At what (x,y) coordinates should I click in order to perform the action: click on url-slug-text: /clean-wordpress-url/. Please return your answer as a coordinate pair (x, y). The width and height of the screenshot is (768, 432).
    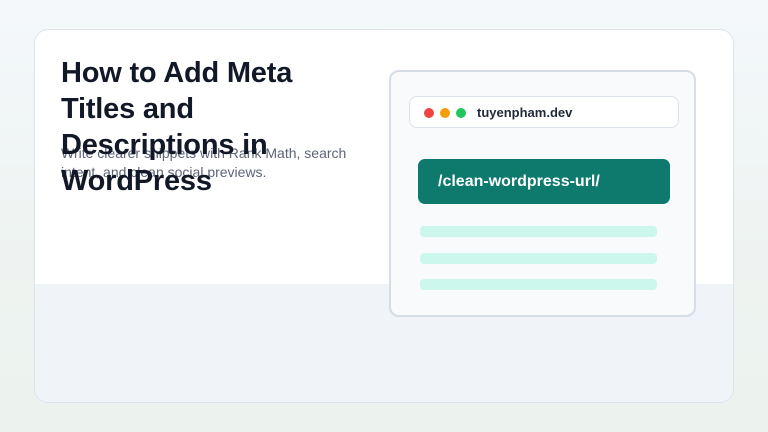
    Looking at the image, I should click on (519, 181).